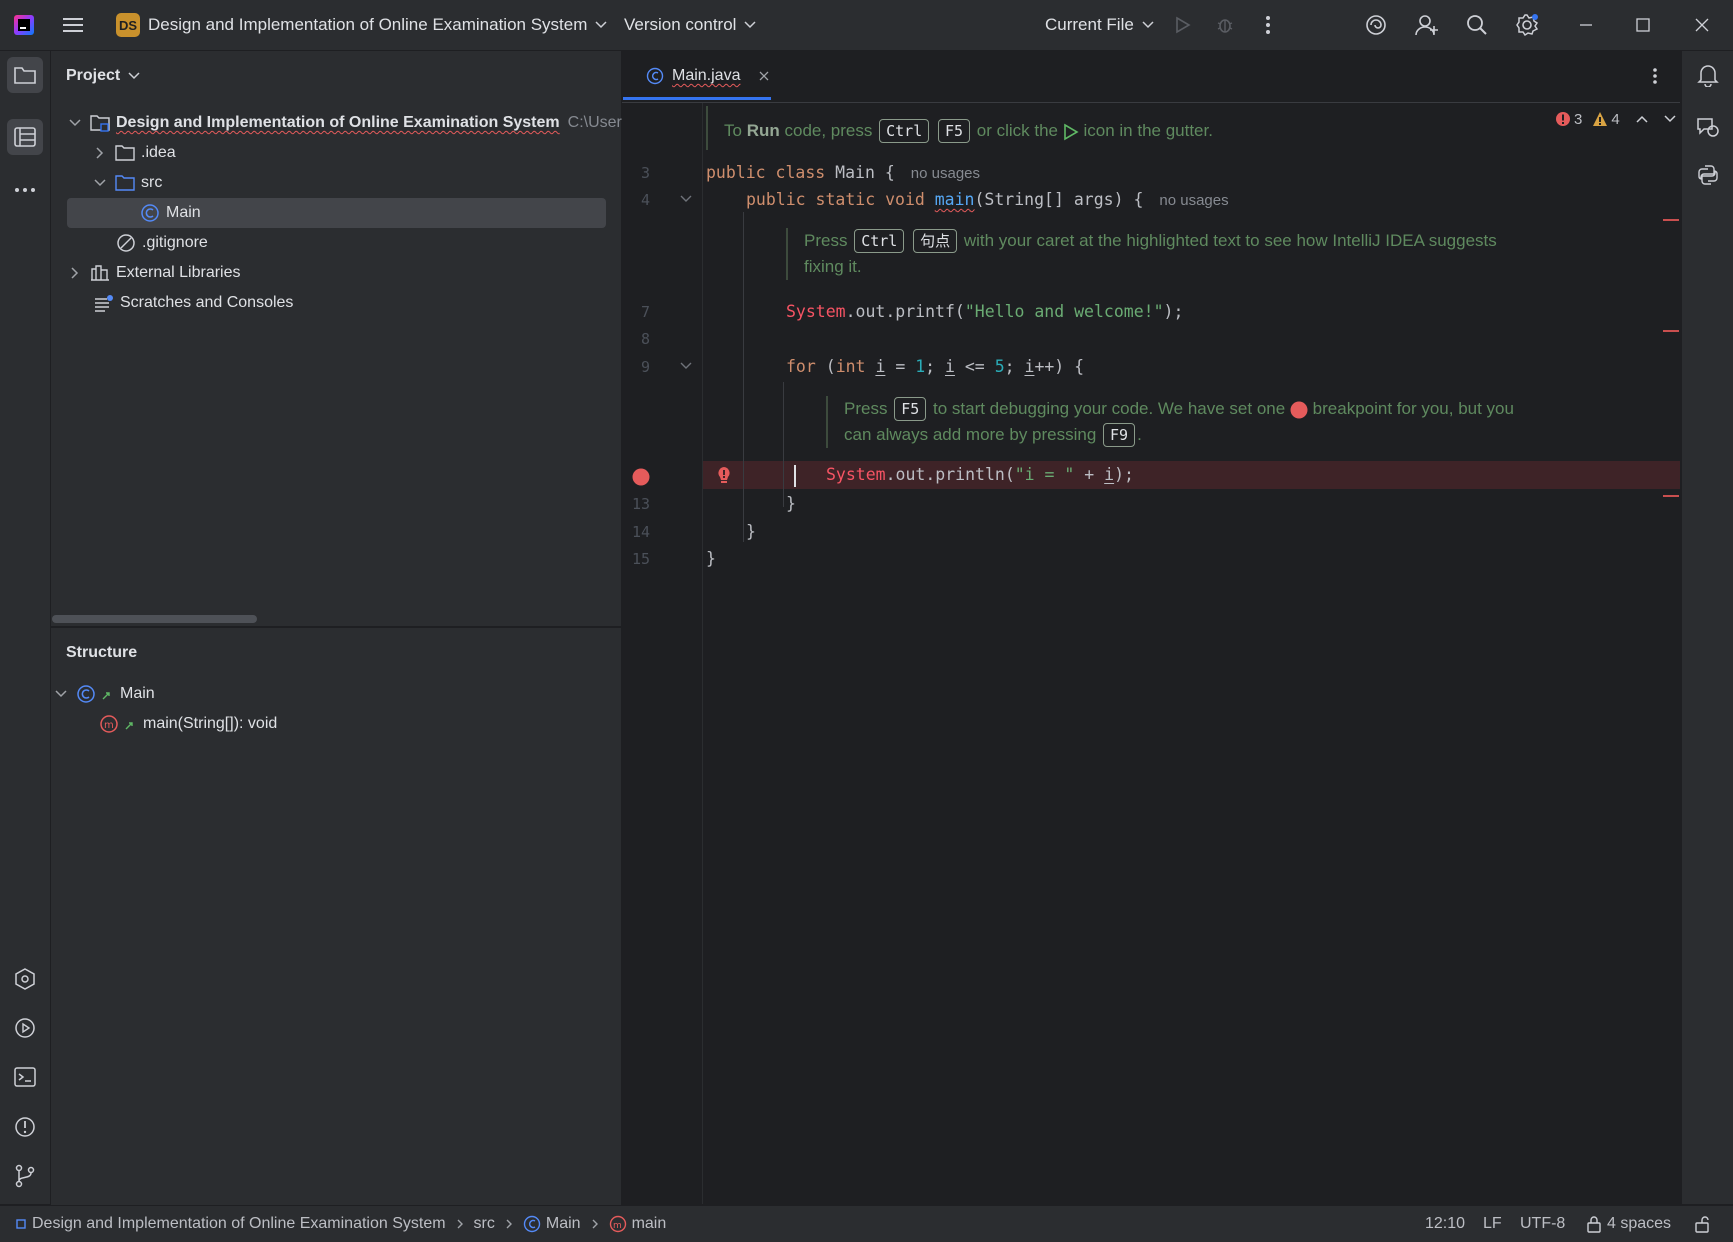 The width and height of the screenshot is (1733, 1242). I want to click on tree-row-main: Main, so click(170, 213).